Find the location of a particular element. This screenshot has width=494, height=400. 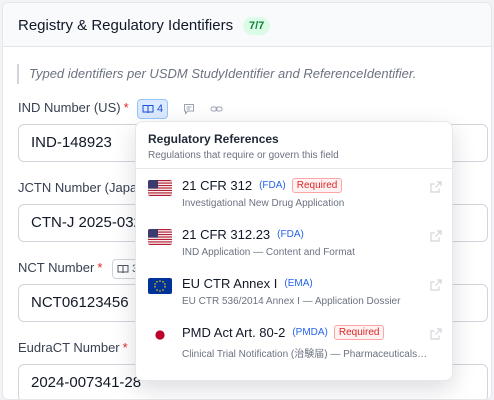

section-title: Registry & Regulatory Identifiers is located at coordinates (126, 25).